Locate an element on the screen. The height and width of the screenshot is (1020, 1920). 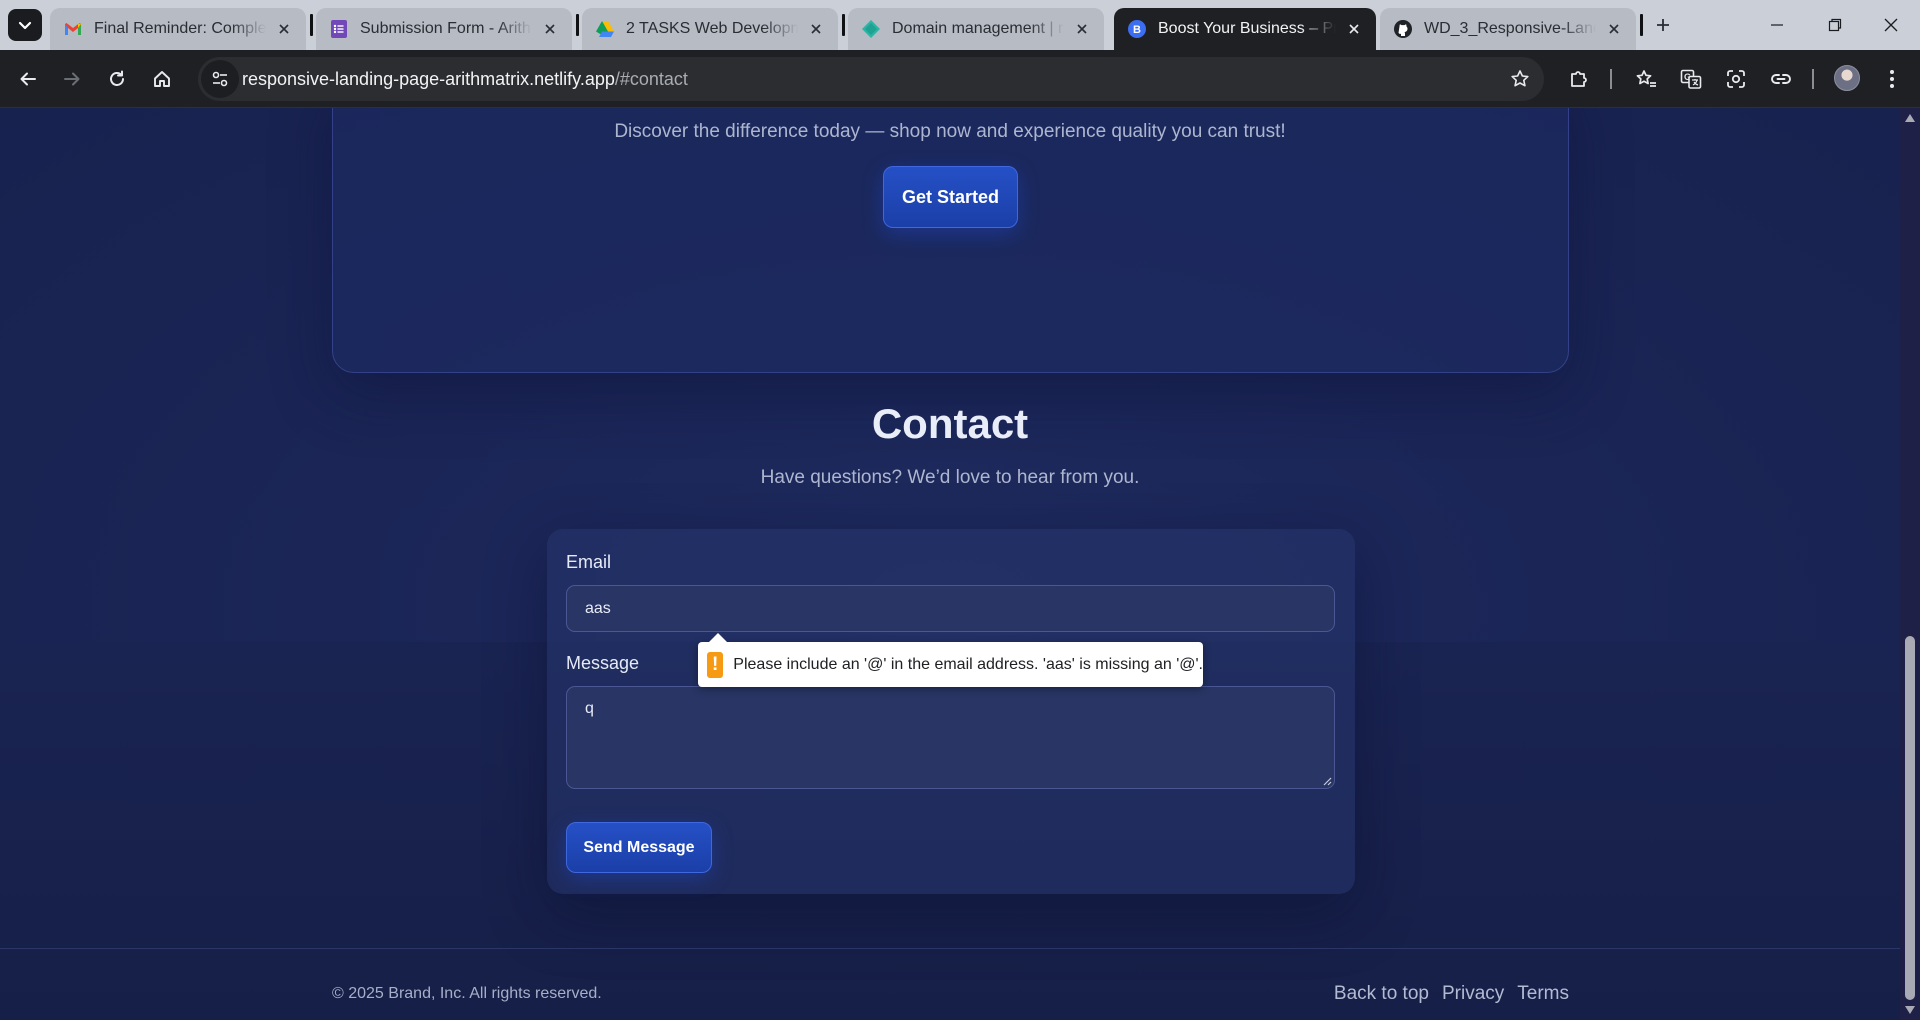
browser-tab-gmail: Final Reminder: Complete Your is located at coordinates (178, 29).